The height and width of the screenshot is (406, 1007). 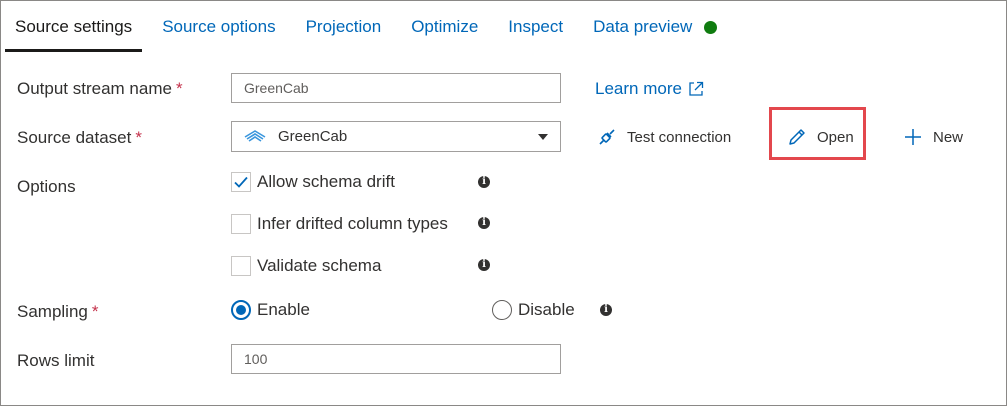 What do you see at coordinates (396, 136) in the screenshot?
I see `source-dataset-dropdown: GreenCab` at bounding box center [396, 136].